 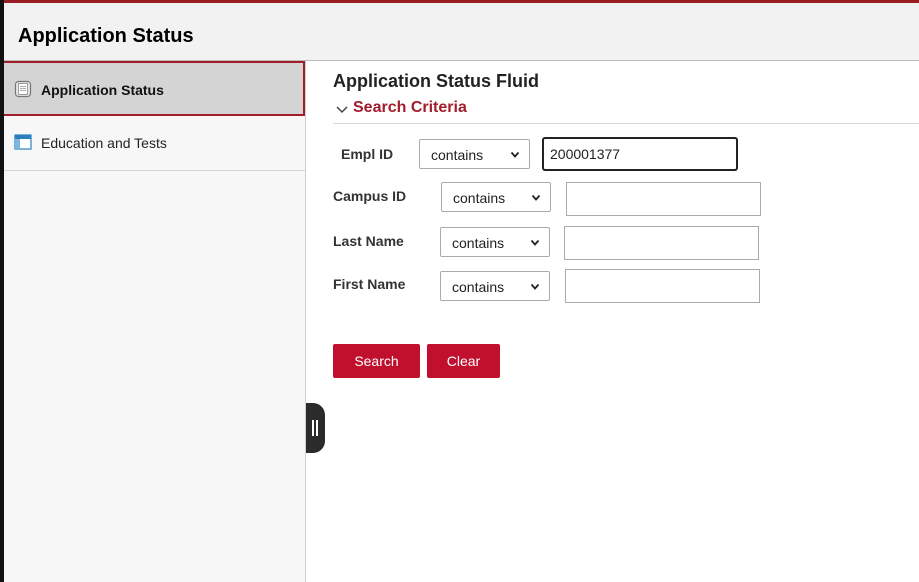 I want to click on empl-id-operator-value: contains, so click(x=457, y=155).